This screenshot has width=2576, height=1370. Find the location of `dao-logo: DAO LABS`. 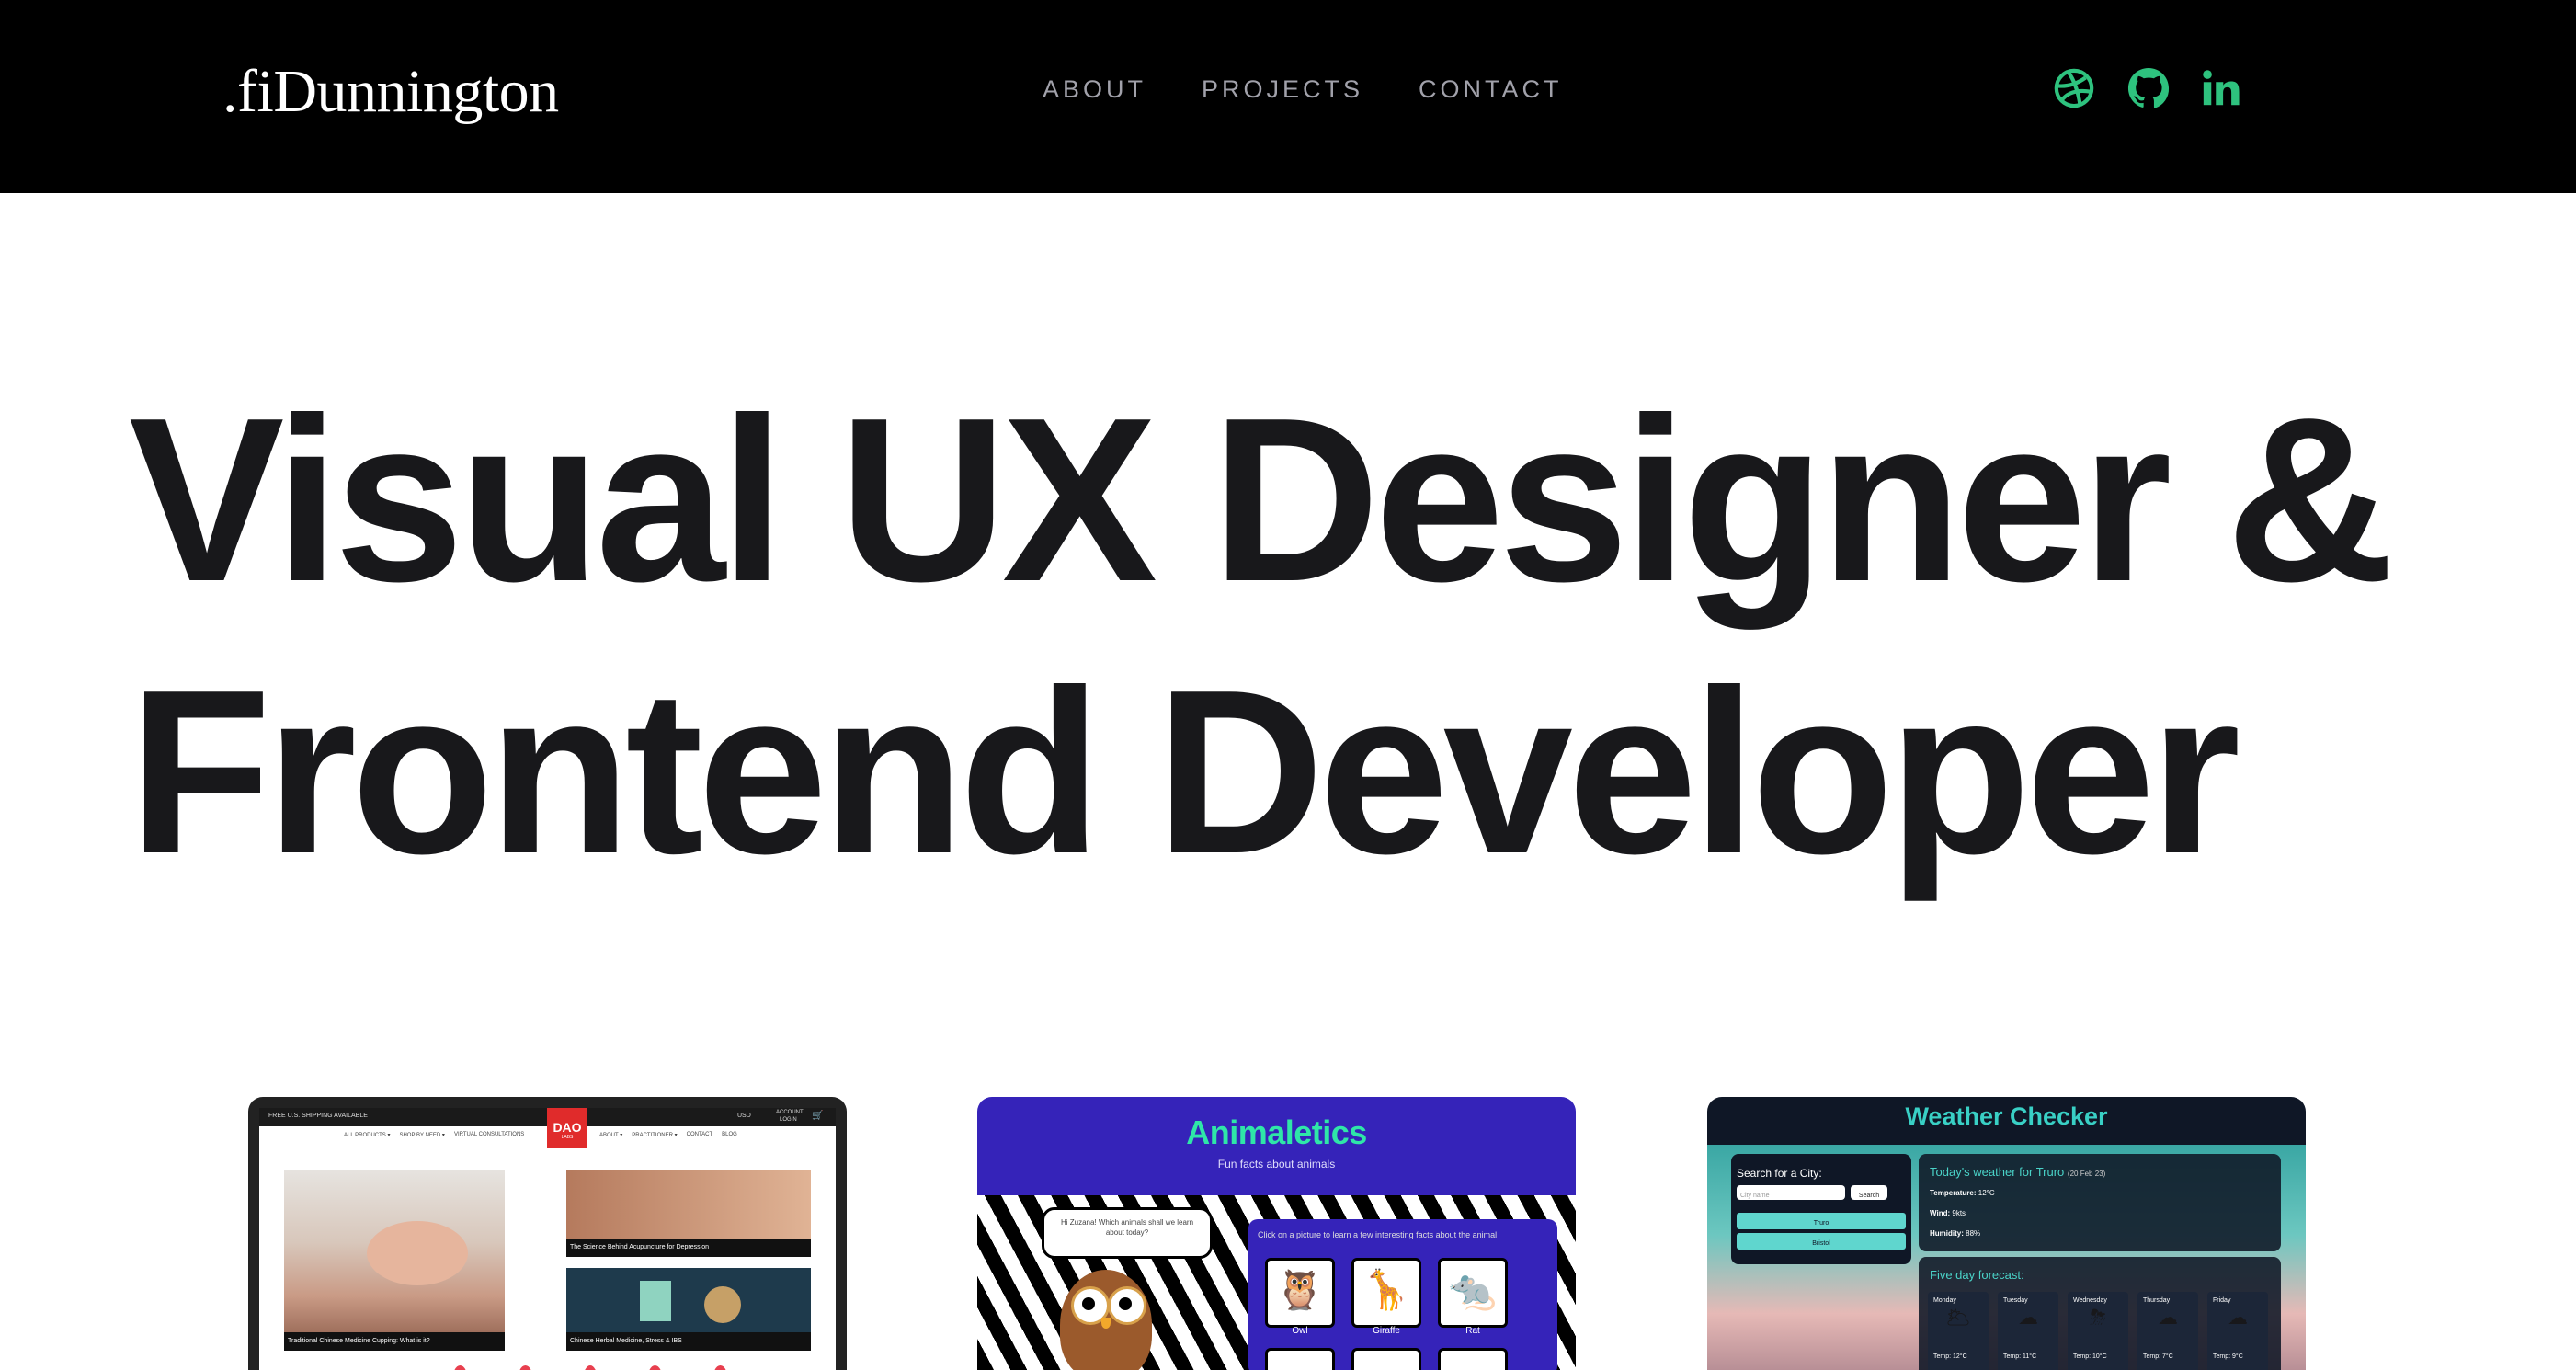

dao-logo: DAO LABS is located at coordinates (567, 1128).